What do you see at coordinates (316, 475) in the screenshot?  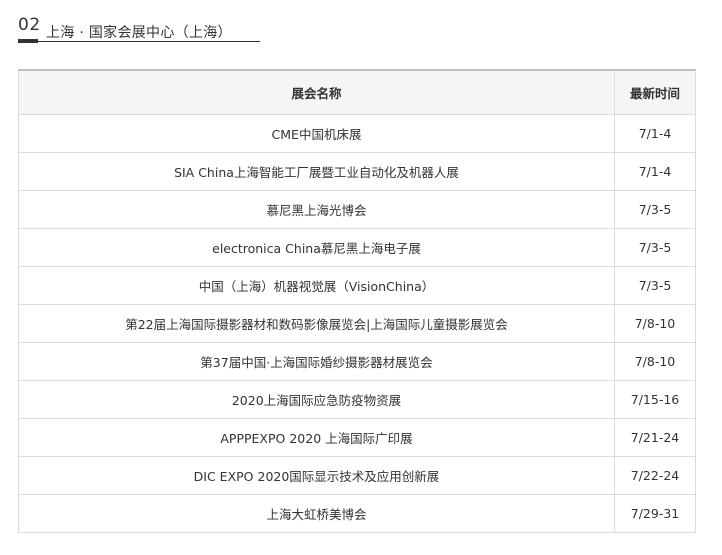 I see `exhibition-name: DIC EXPO 2020国际显示技术及应用创新展` at bounding box center [316, 475].